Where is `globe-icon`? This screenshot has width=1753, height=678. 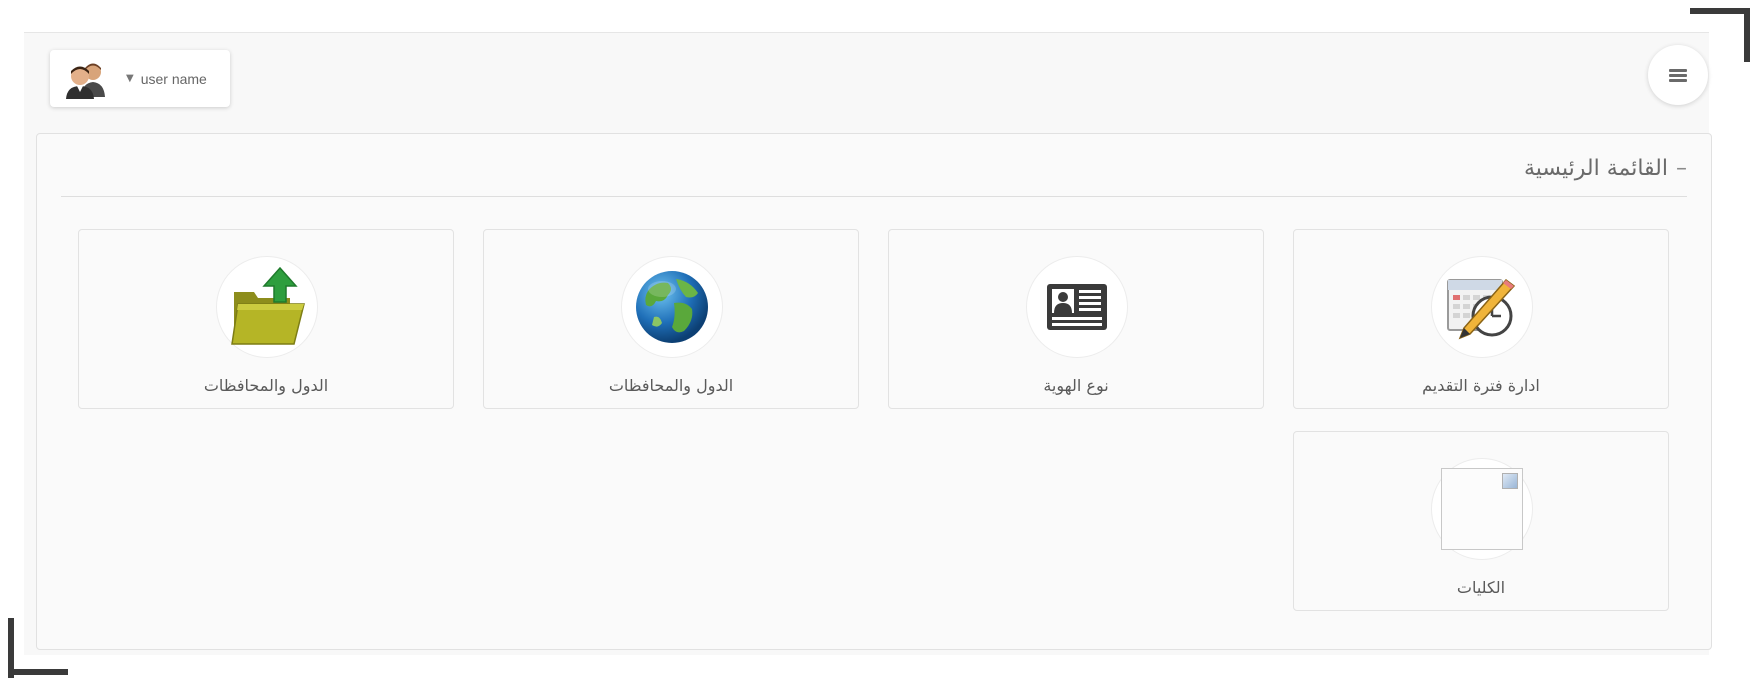 globe-icon is located at coordinates (672, 307).